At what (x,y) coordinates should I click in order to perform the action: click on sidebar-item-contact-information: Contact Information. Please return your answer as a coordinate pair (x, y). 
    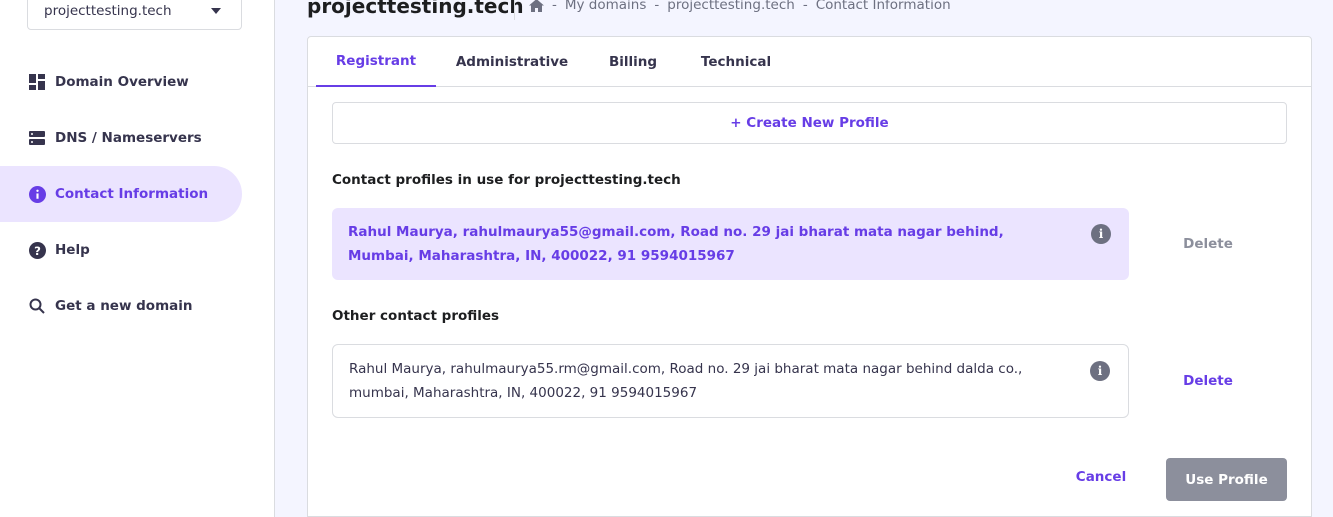
    Looking at the image, I should click on (121, 194).